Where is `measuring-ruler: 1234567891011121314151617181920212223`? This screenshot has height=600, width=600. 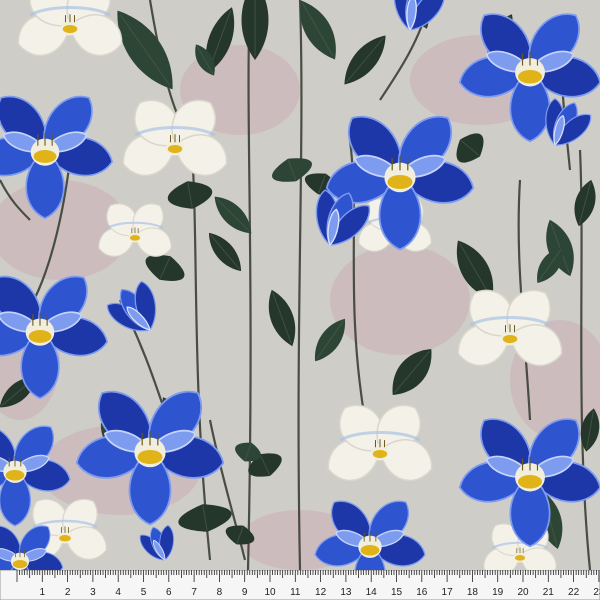 measuring-ruler: 1234567891011121314151617181920212223 is located at coordinates (300, 585).